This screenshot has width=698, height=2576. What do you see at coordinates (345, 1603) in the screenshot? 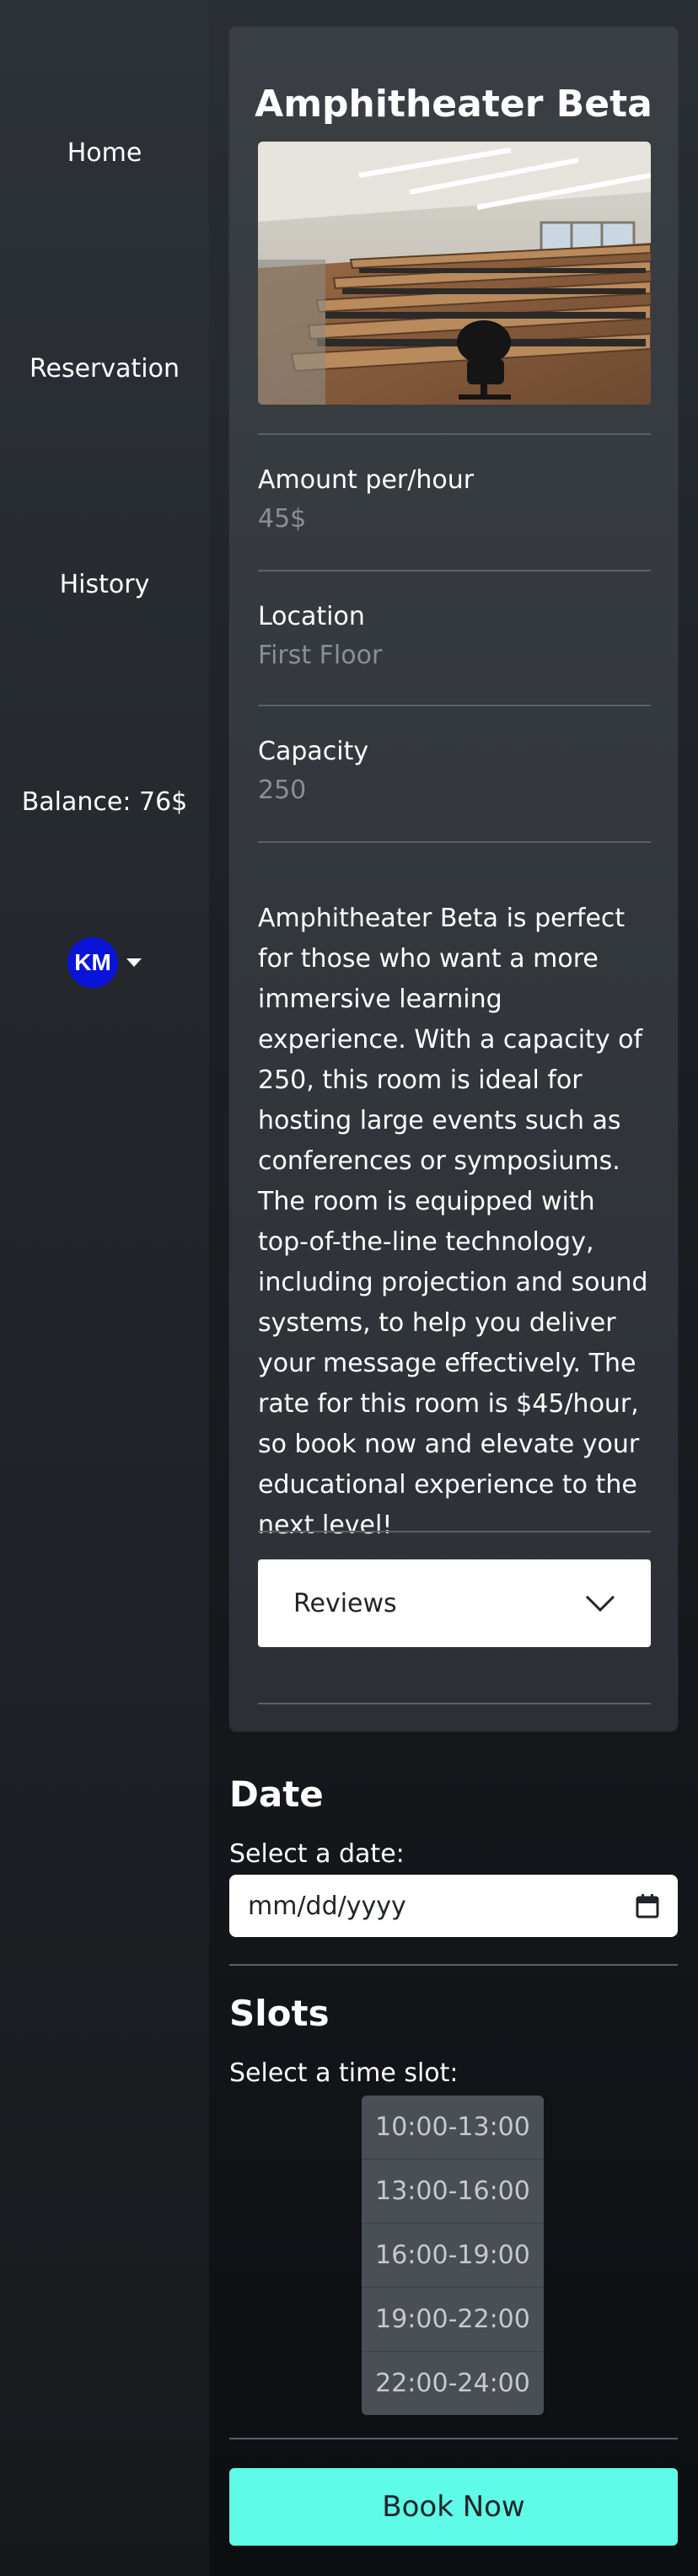
I see `reviews-label: Reviews` at bounding box center [345, 1603].